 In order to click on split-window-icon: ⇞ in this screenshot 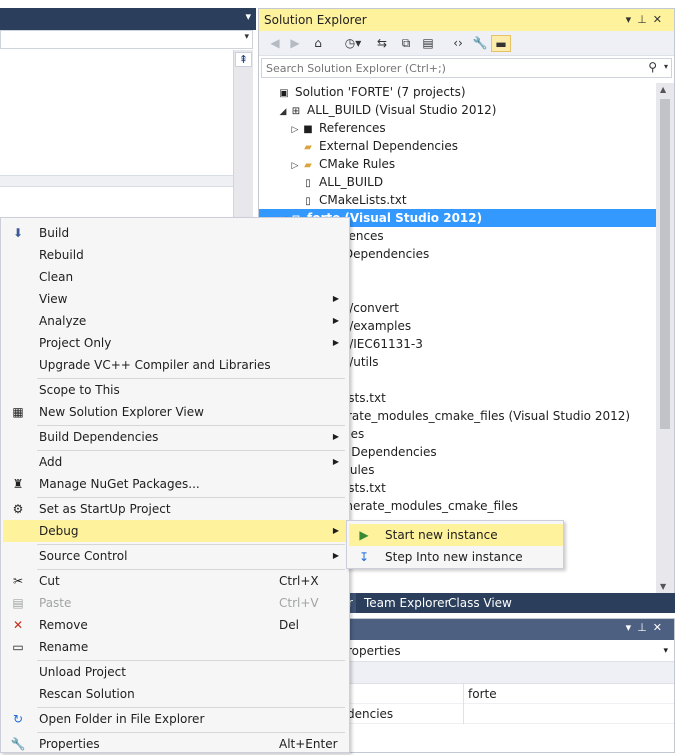, I will do `click(243, 59)`.